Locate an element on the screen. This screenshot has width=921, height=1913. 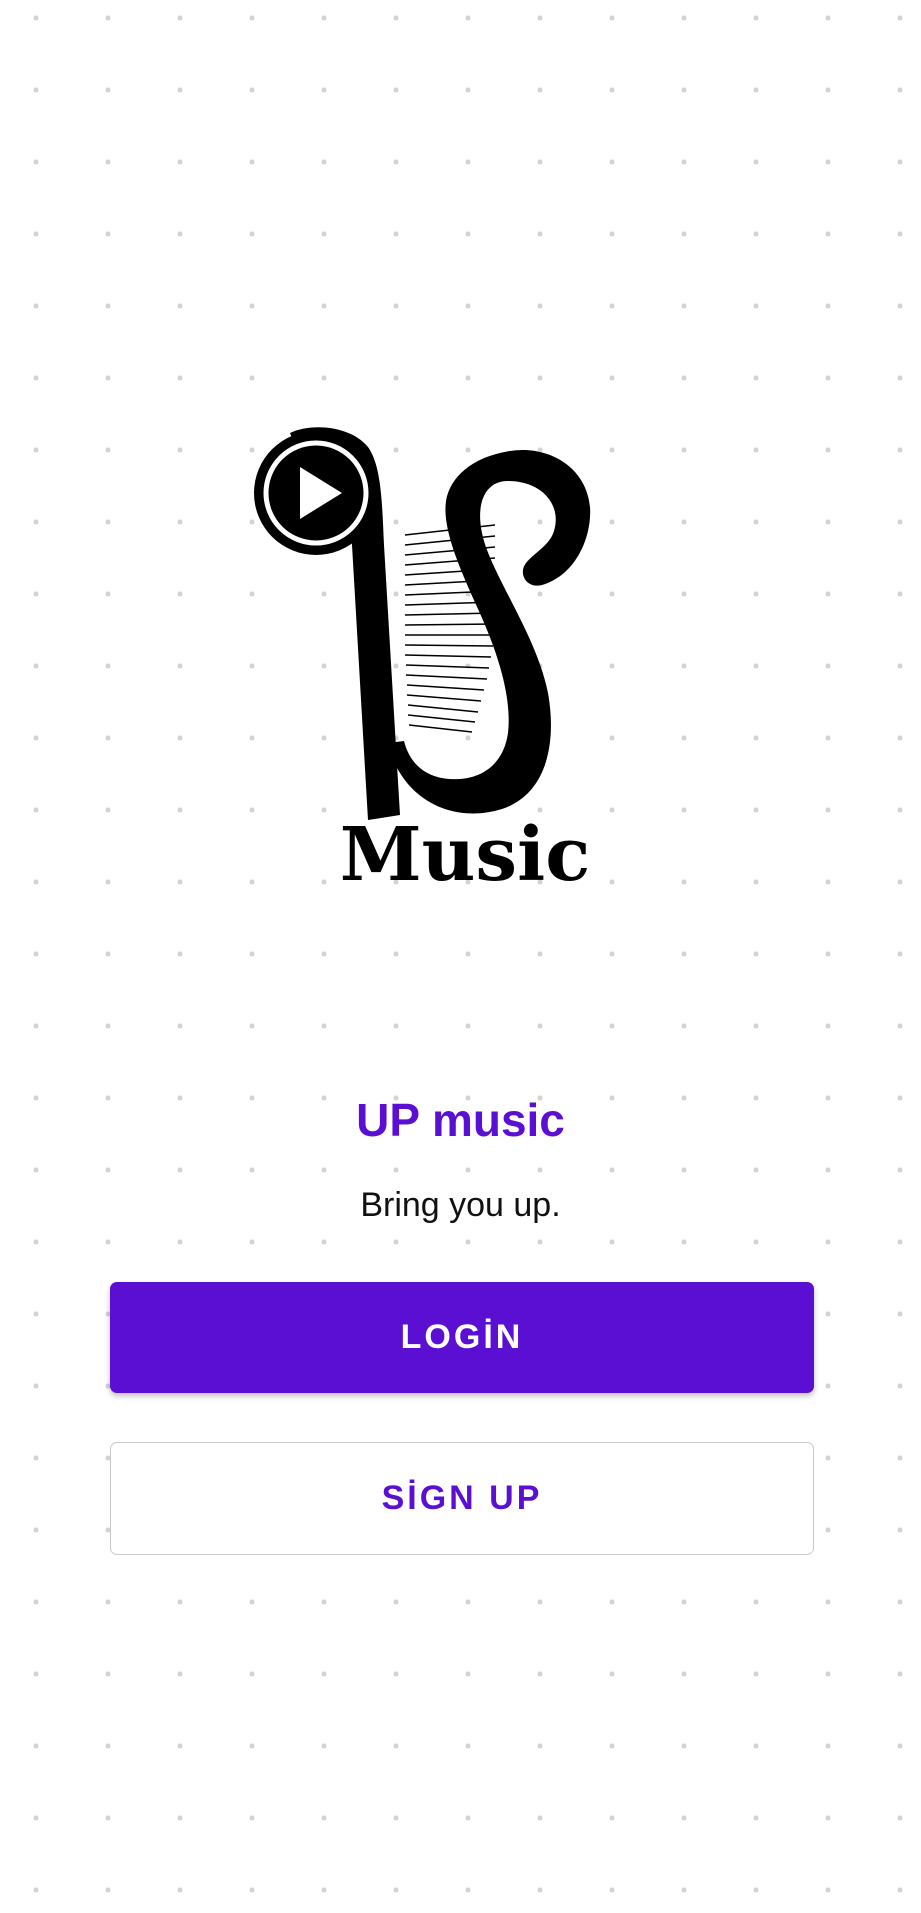
app-logo: Music is located at coordinates (465, 660).